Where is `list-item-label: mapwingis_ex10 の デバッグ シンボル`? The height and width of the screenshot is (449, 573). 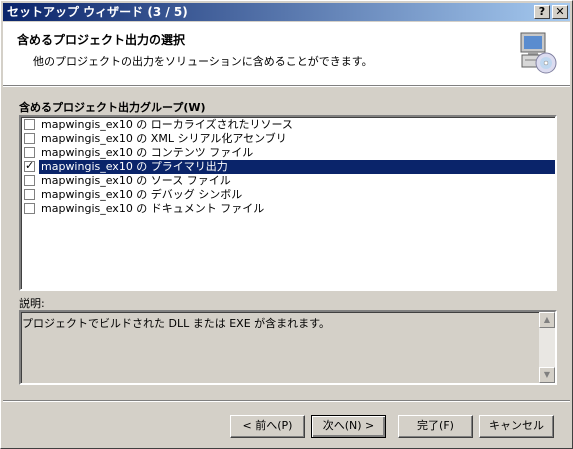
list-item-label: mapwingis_ex10 の デバッグ シンボル is located at coordinates (142, 194).